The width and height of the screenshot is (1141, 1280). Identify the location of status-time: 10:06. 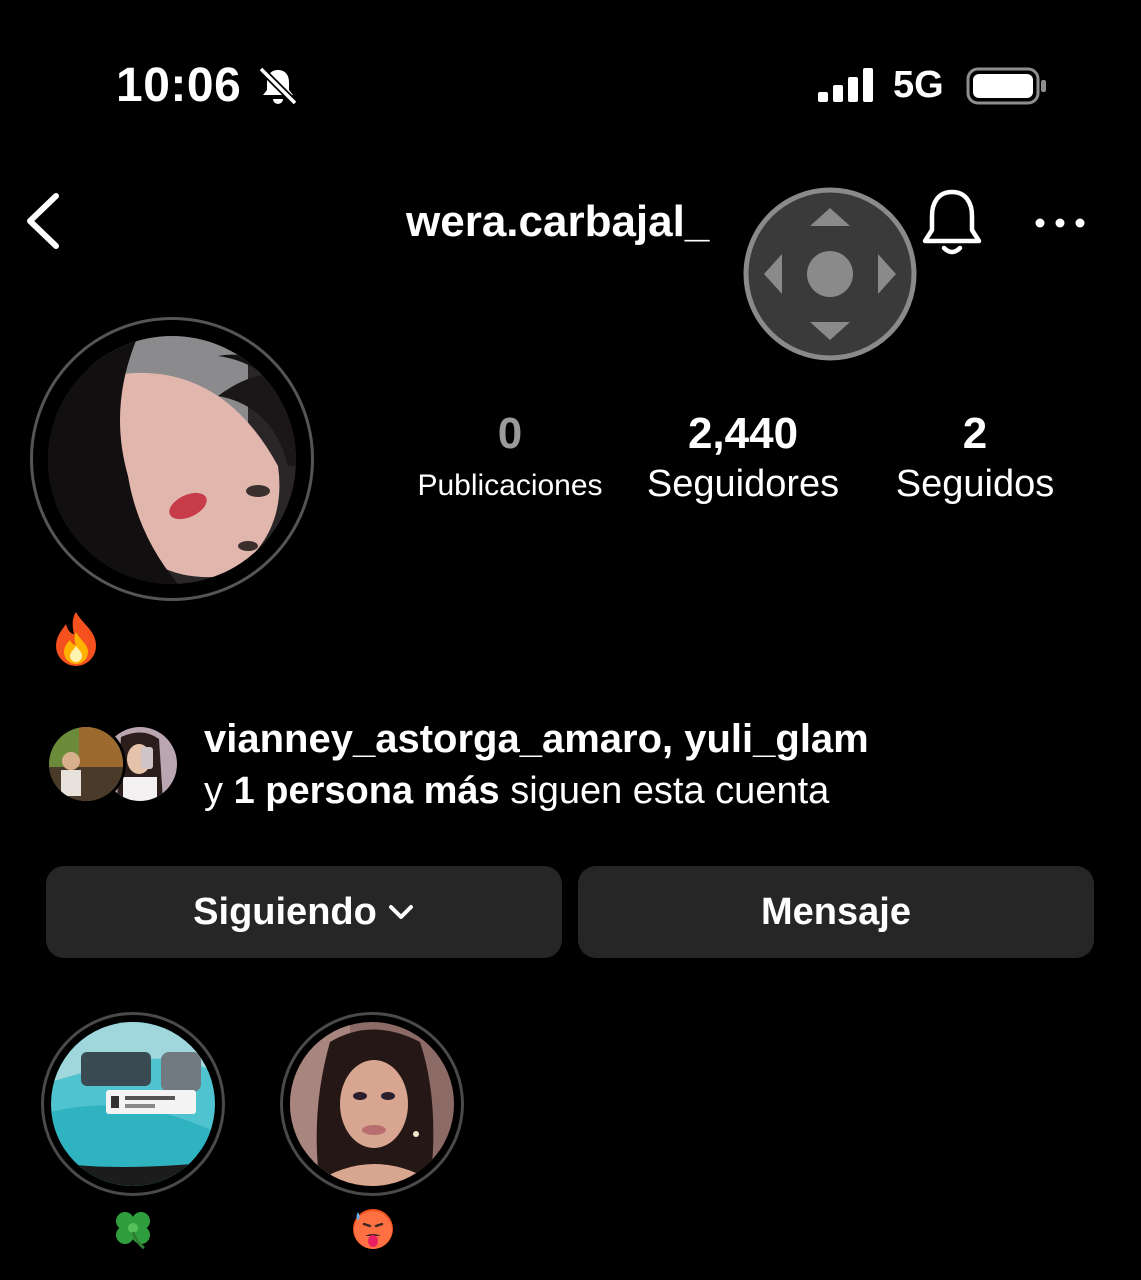
(179, 85).